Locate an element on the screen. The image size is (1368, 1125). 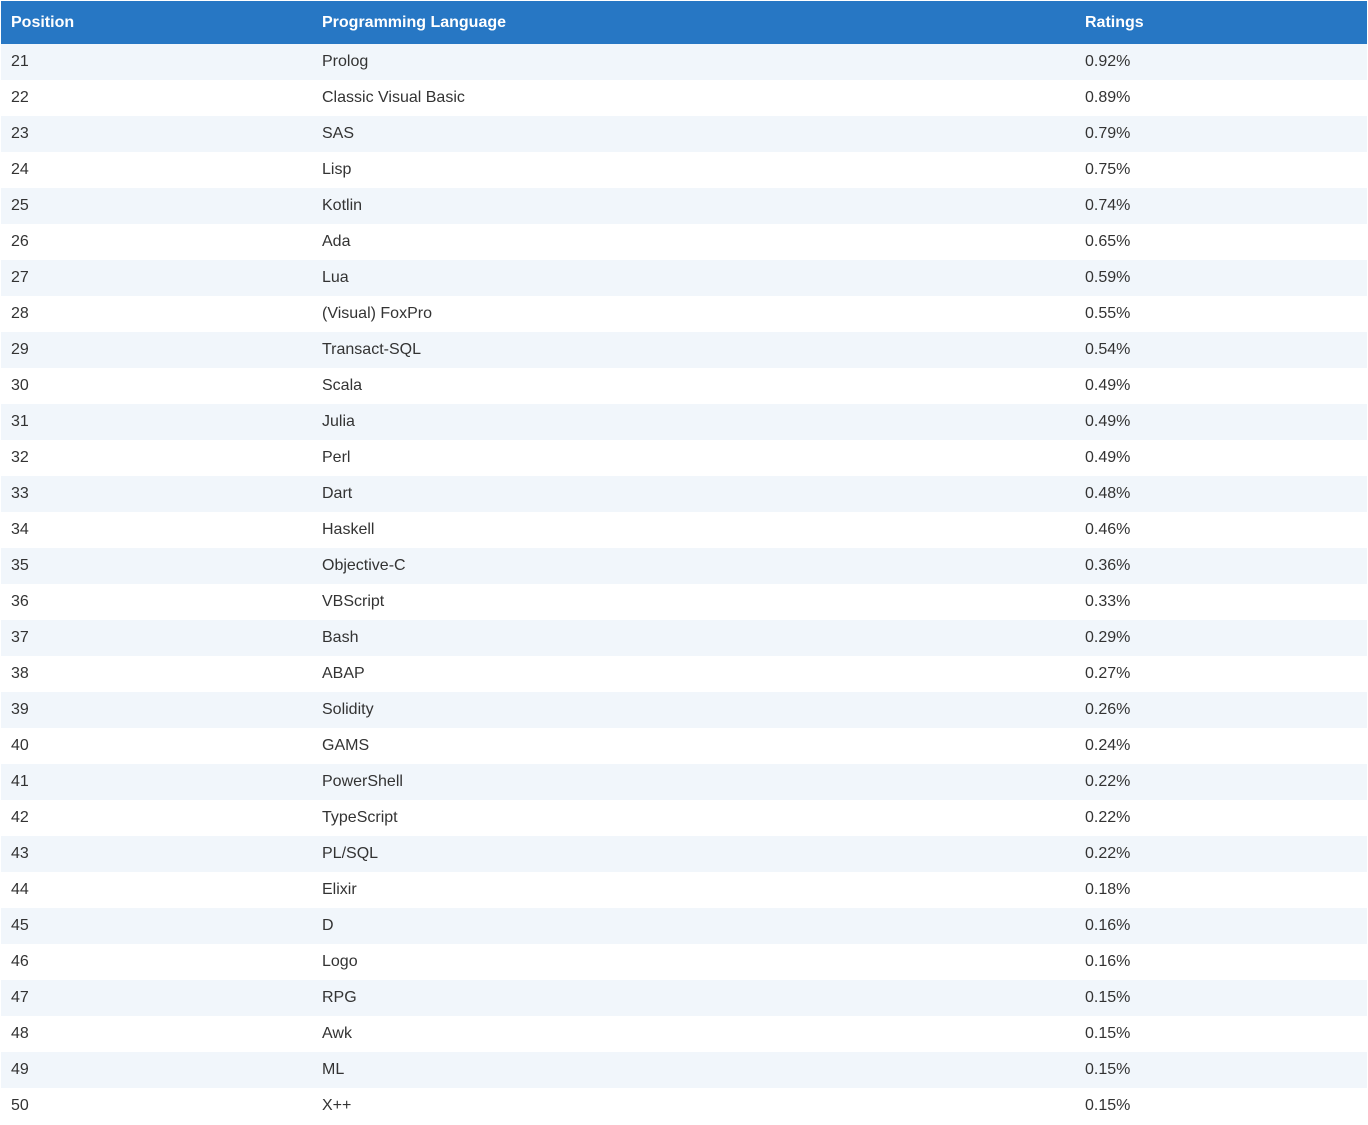
table-row: 23 SAS 0.79% is located at coordinates (684, 134).